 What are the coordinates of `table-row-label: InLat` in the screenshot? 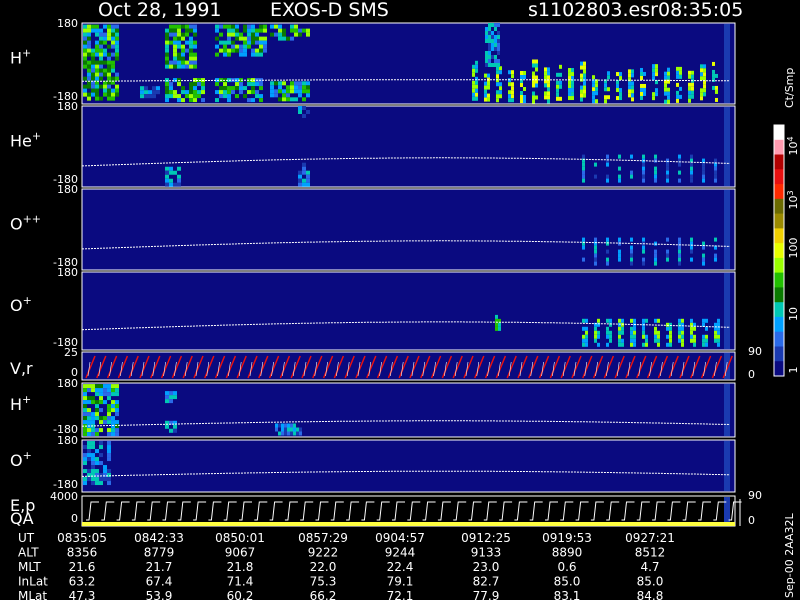 It's located at (33, 582).